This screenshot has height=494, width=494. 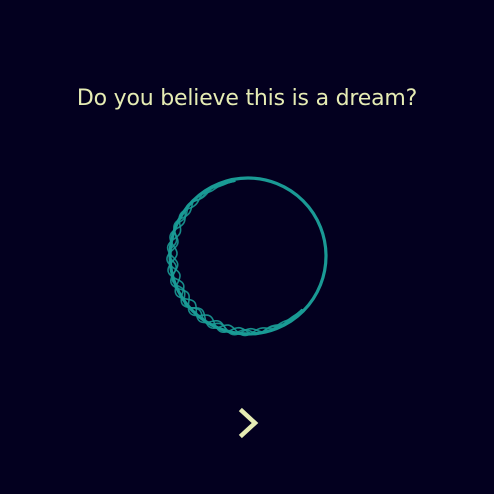 I want to click on next-button, so click(x=249, y=423).